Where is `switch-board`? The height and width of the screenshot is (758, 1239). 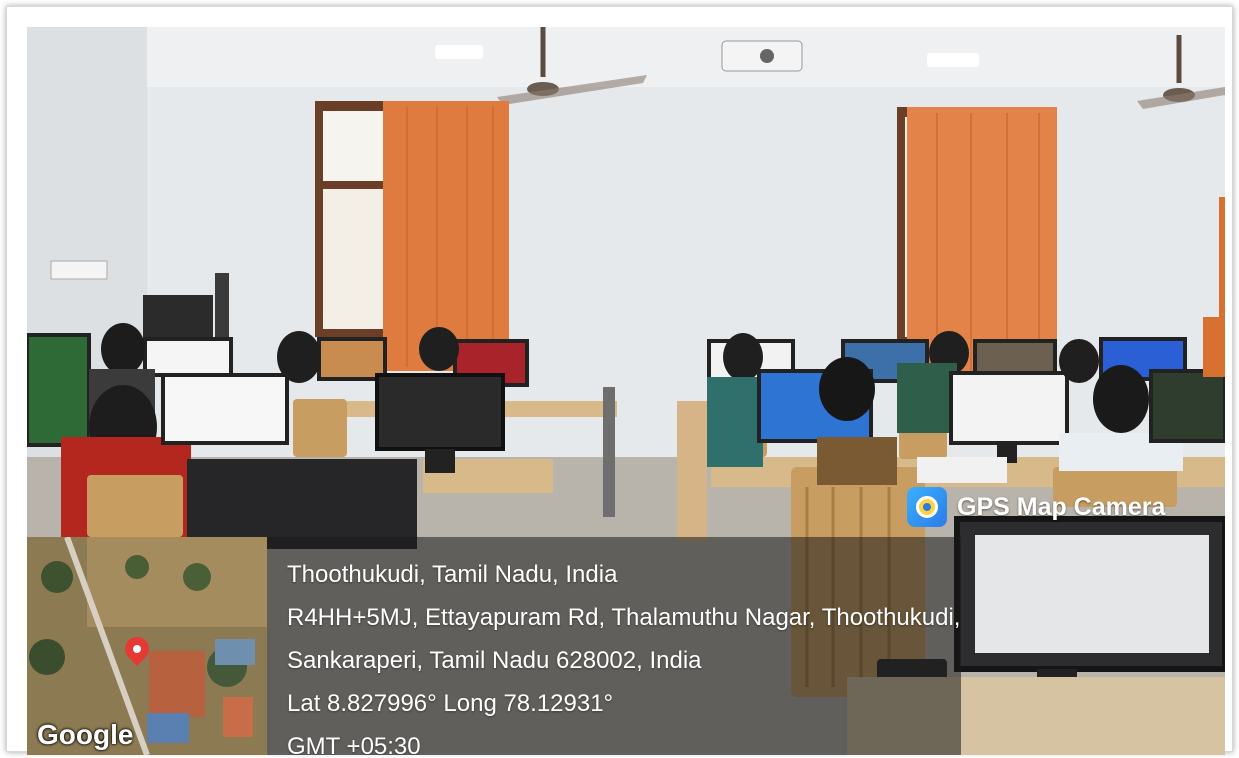
switch-board is located at coordinates (79, 270).